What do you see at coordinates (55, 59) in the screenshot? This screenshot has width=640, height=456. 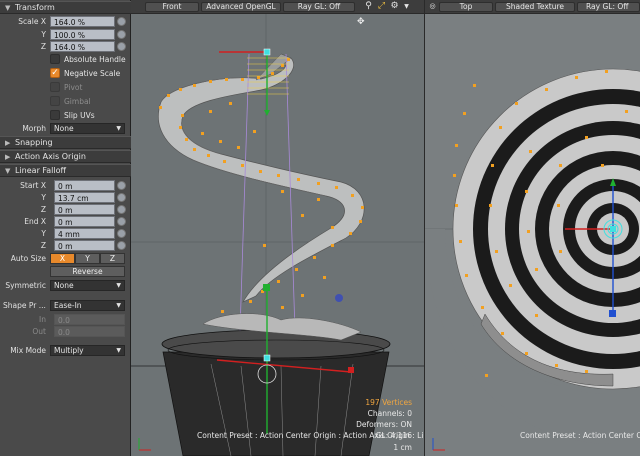 I see `absolute-handle-checkbox` at bounding box center [55, 59].